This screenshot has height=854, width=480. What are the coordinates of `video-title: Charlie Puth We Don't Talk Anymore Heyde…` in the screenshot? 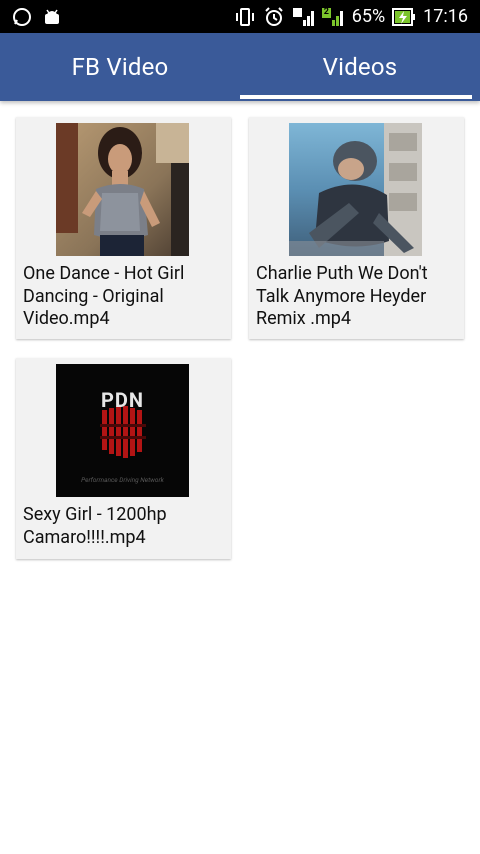 It's located at (342, 296).